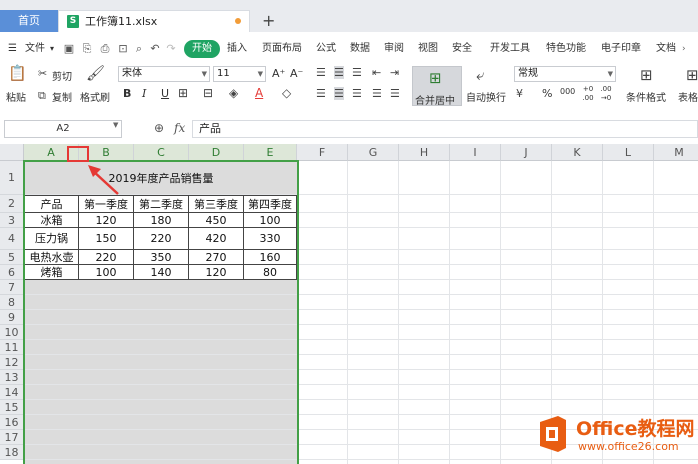  I want to click on thousands-button: 000, so click(567, 91).